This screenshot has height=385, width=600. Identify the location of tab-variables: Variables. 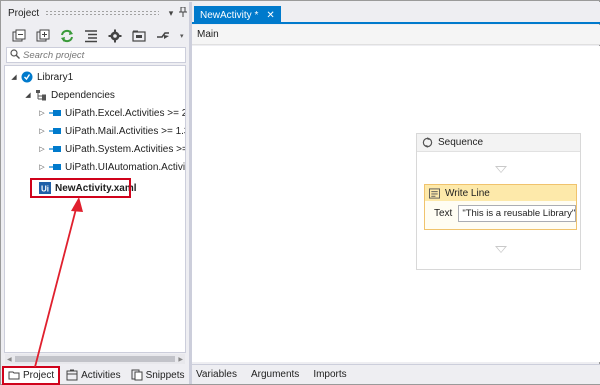
(216, 374).